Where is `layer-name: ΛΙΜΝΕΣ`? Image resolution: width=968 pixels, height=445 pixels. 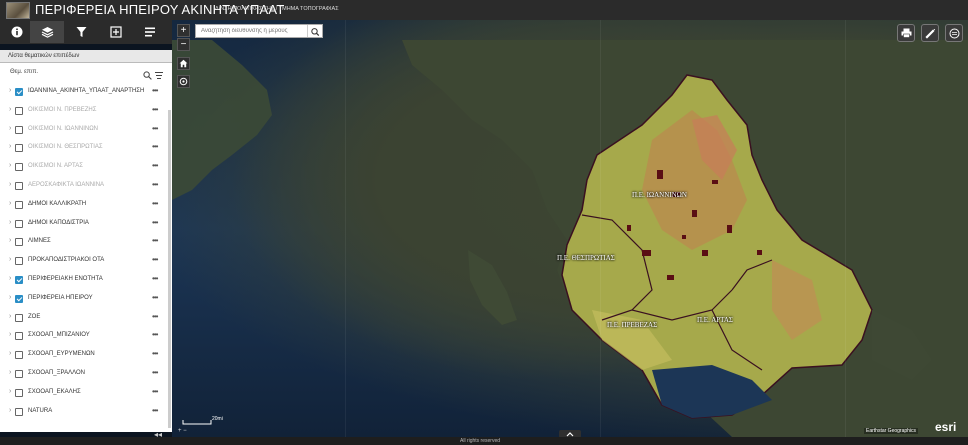 layer-name: ΛΙΜΝΕΣ is located at coordinates (39, 241).